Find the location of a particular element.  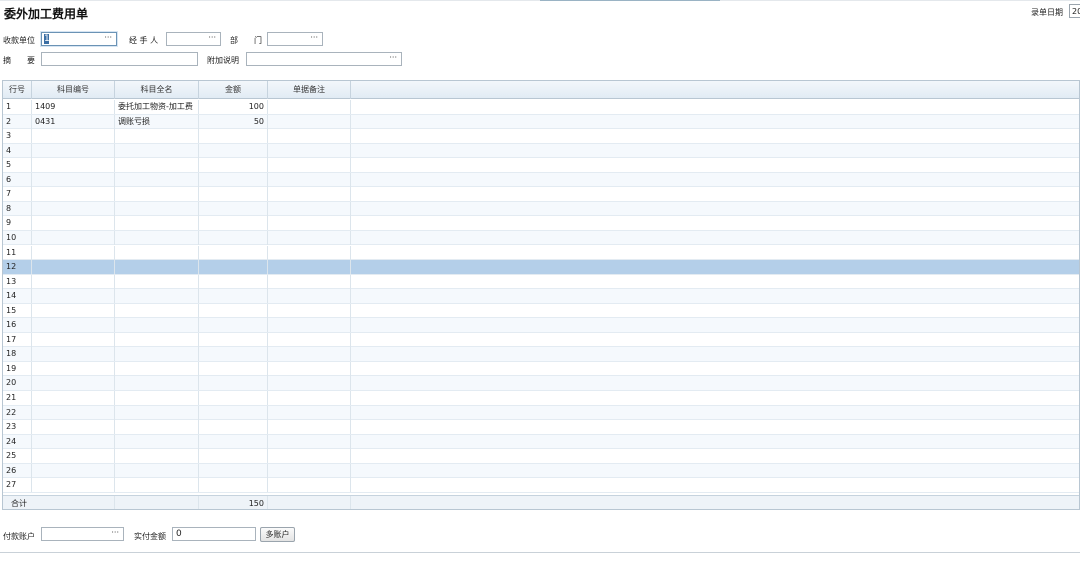

cell-account-code: 0431 is located at coordinates (73, 121).